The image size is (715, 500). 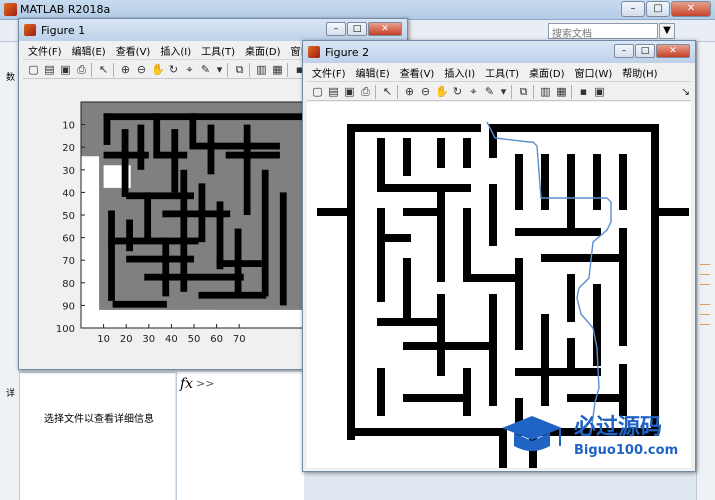 What do you see at coordinates (99, 419) in the screenshot?
I see `details-text: 选择文件以查看详细信息` at bounding box center [99, 419].